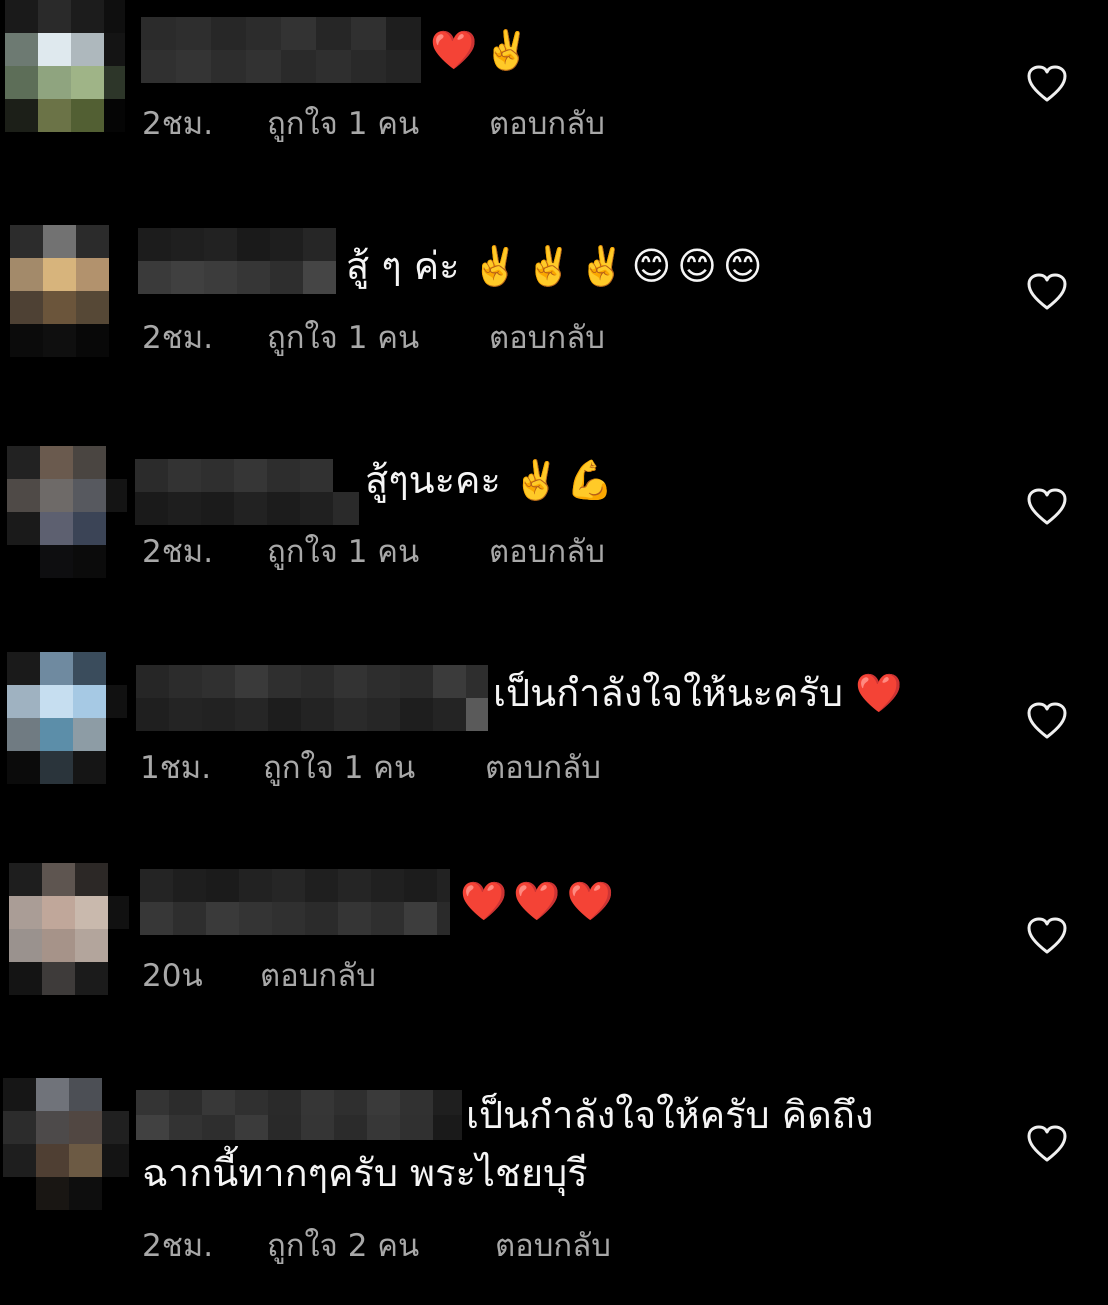 This screenshot has height=1305, width=1108. Describe the element at coordinates (668, 693) in the screenshot. I see `comment-text-body: เป็นกำลังใจให้นะครับ` at that location.